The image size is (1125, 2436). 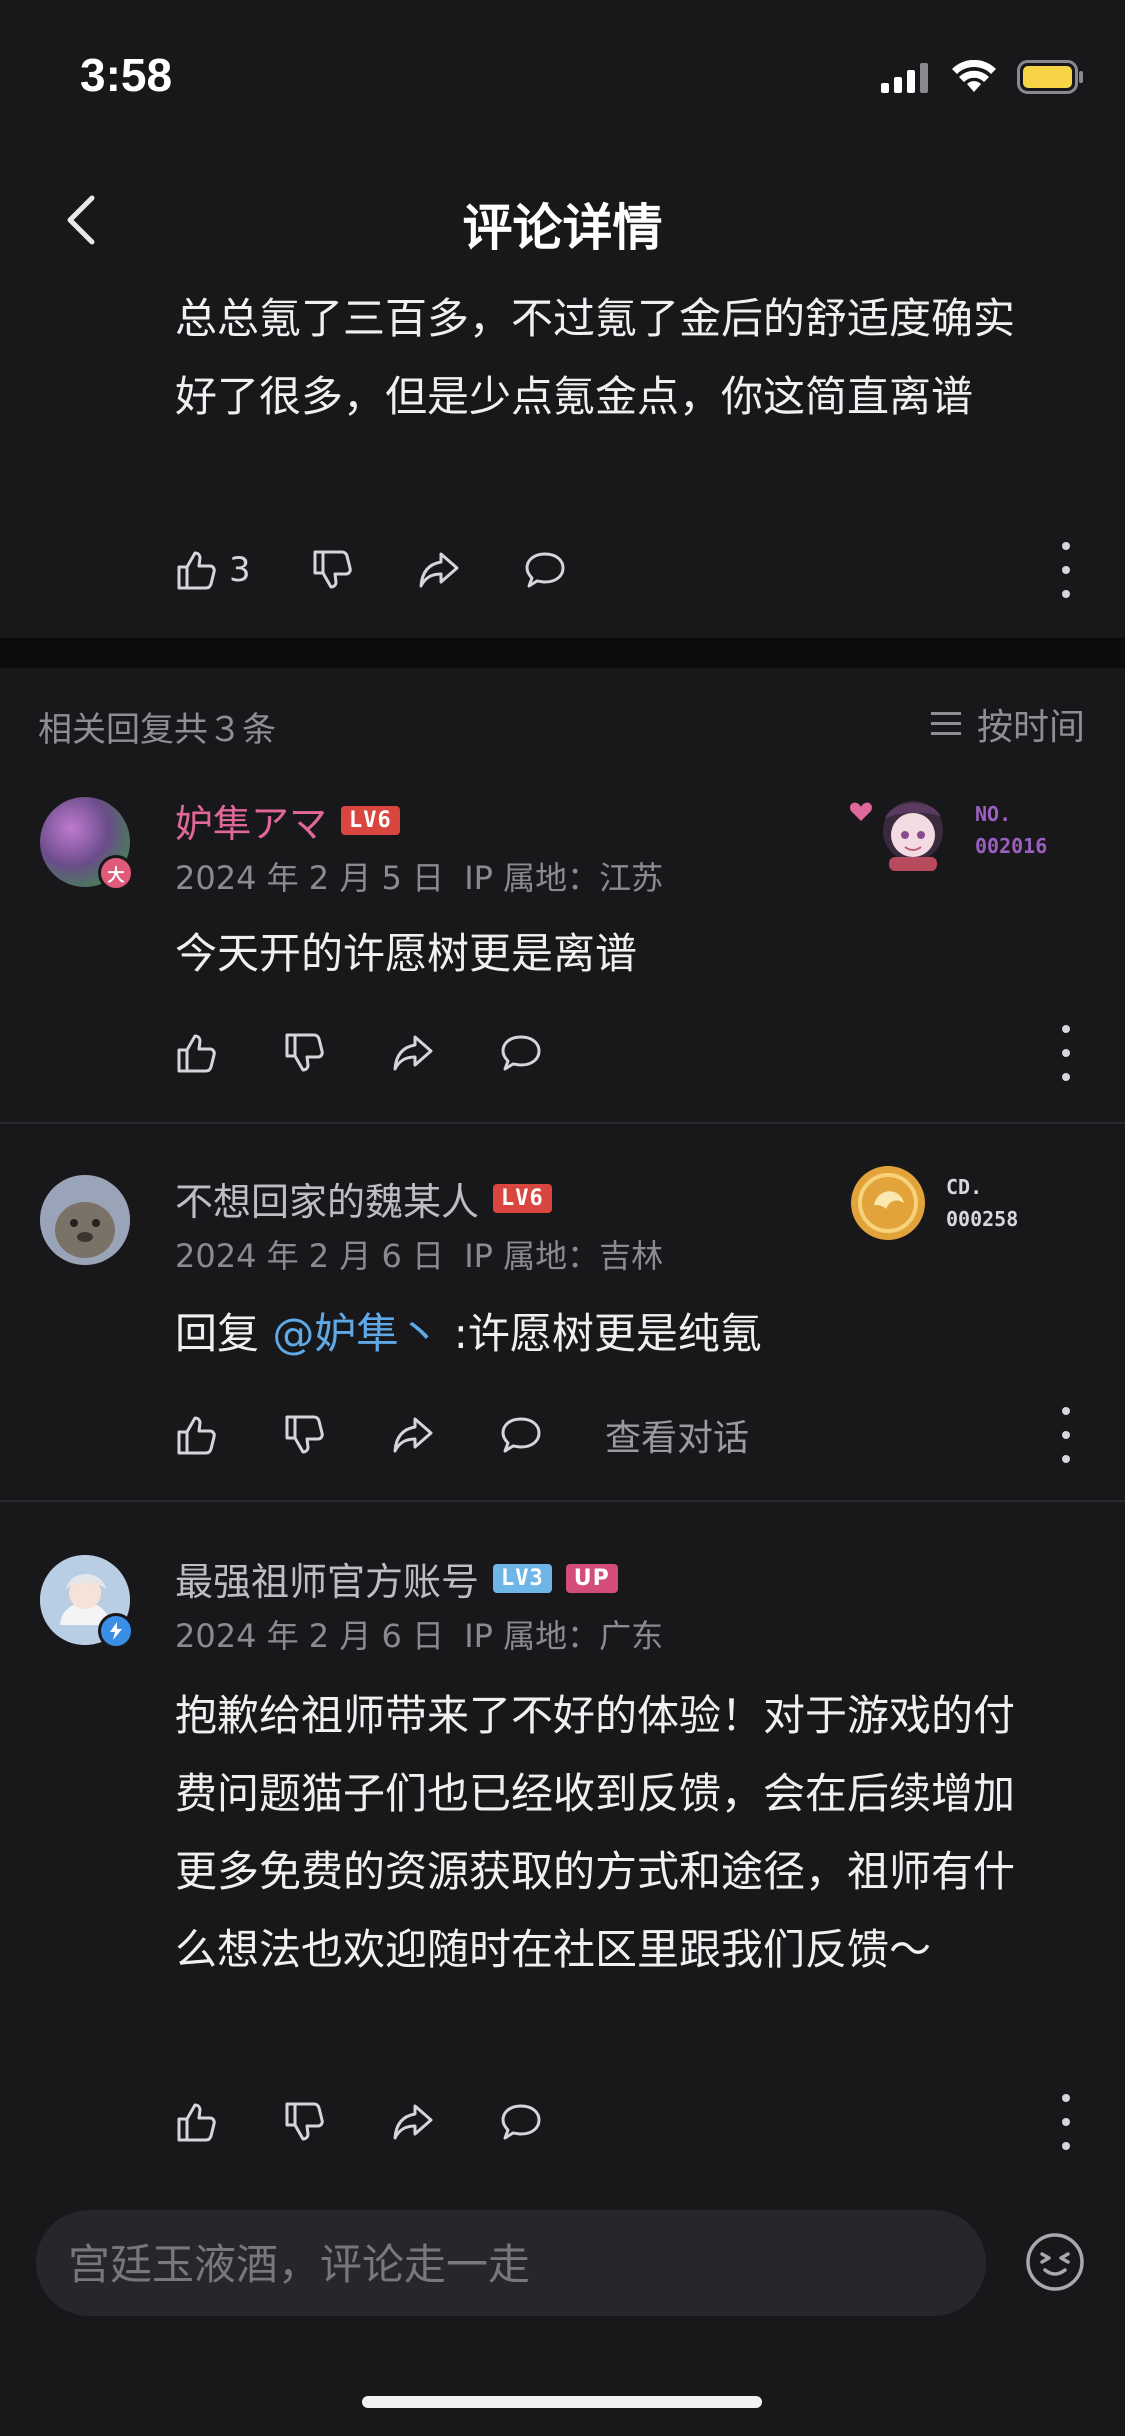 What do you see at coordinates (562, 215) in the screenshot?
I see `nav-bar: 评论详情` at bounding box center [562, 215].